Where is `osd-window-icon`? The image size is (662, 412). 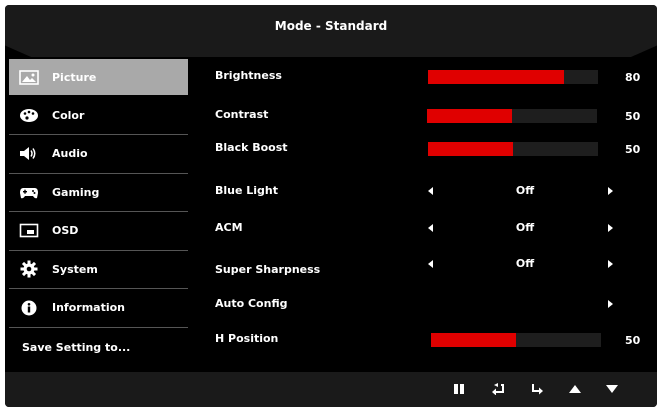 osd-window-icon is located at coordinates (29, 231).